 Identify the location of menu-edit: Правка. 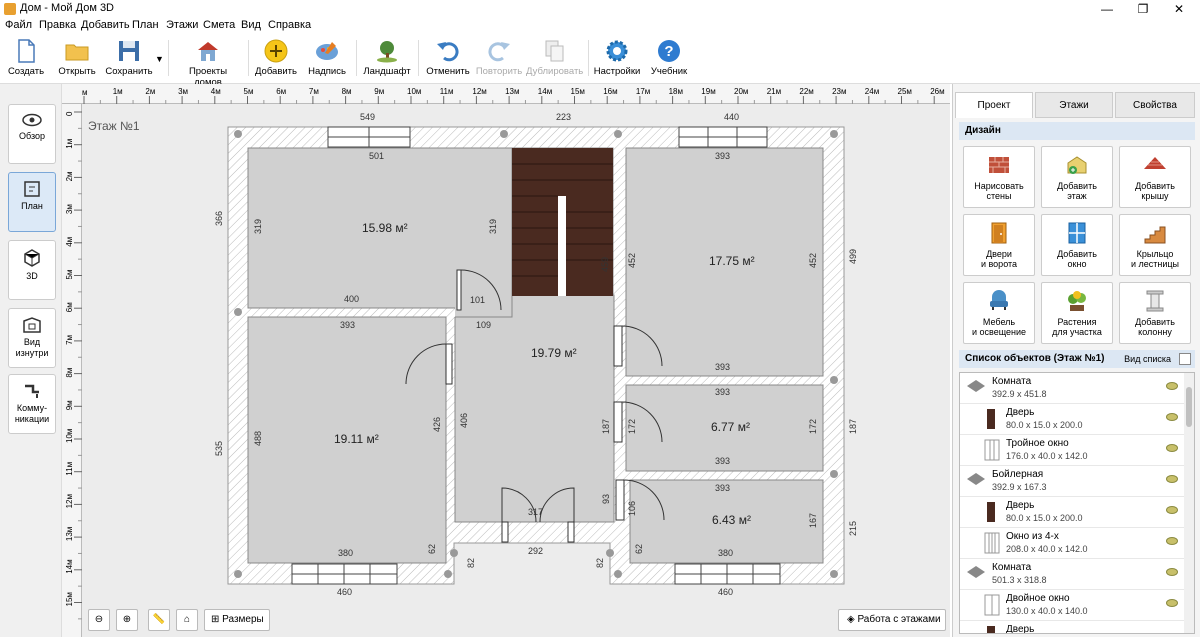
(57, 25).